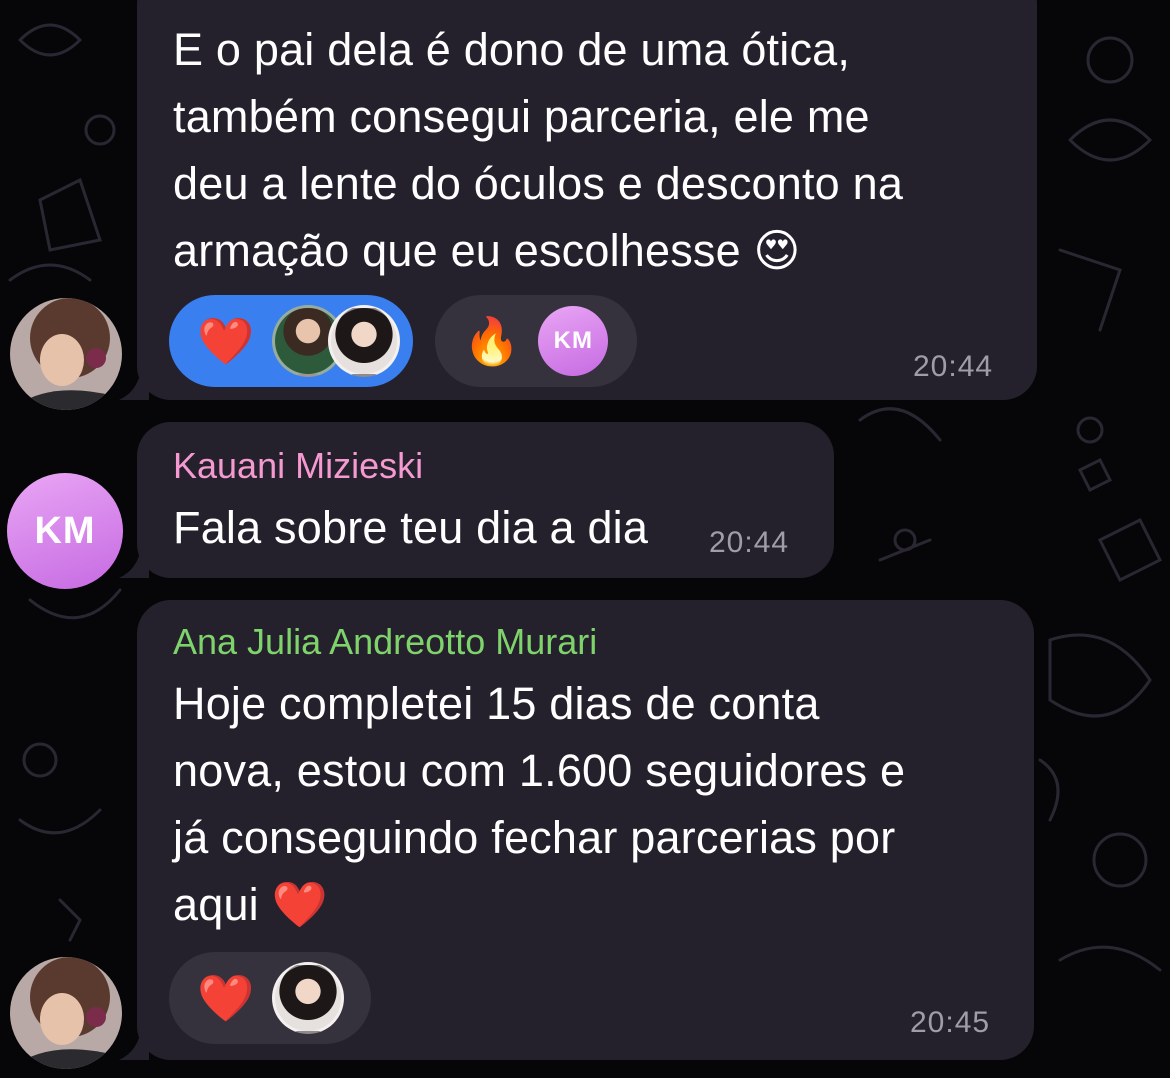 This screenshot has height=1078, width=1170. I want to click on sender-avatar-km: KM, so click(65, 531).